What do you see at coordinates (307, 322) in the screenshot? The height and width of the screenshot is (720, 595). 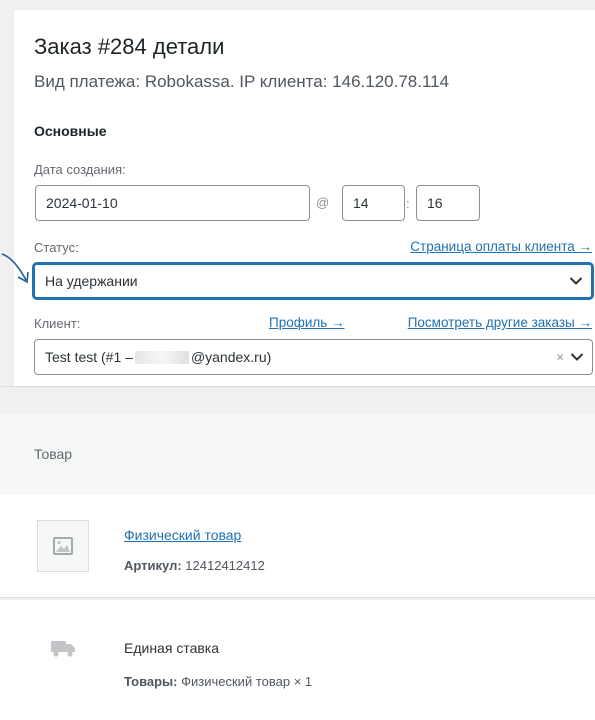 I see `customer-profile-link: Профиль →` at bounding box center [307, 322].